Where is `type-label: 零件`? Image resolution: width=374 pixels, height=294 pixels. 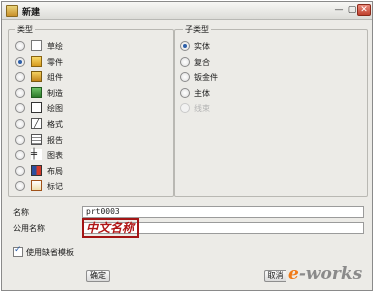
type-label: 零件 is located at coordinates (55, 62).